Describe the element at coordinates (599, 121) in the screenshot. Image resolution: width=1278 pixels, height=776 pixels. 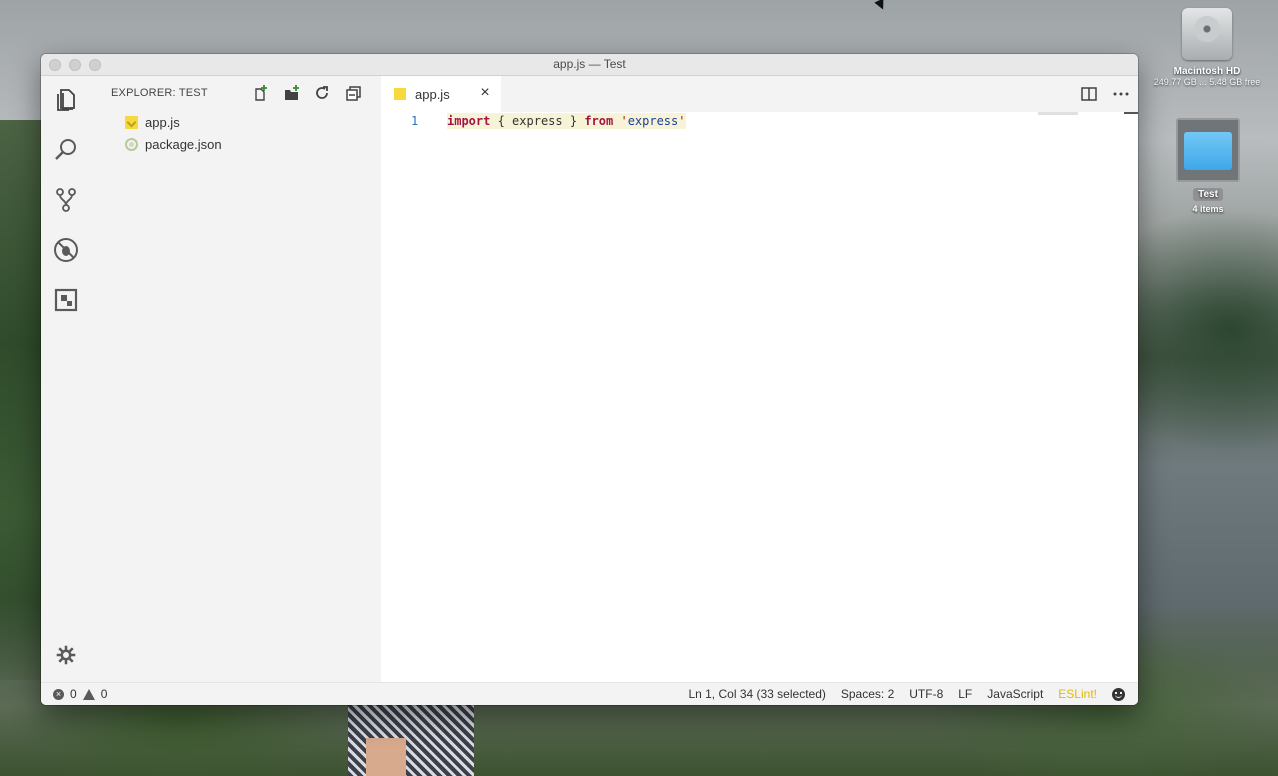
I see `keyword-from: from` at that location.